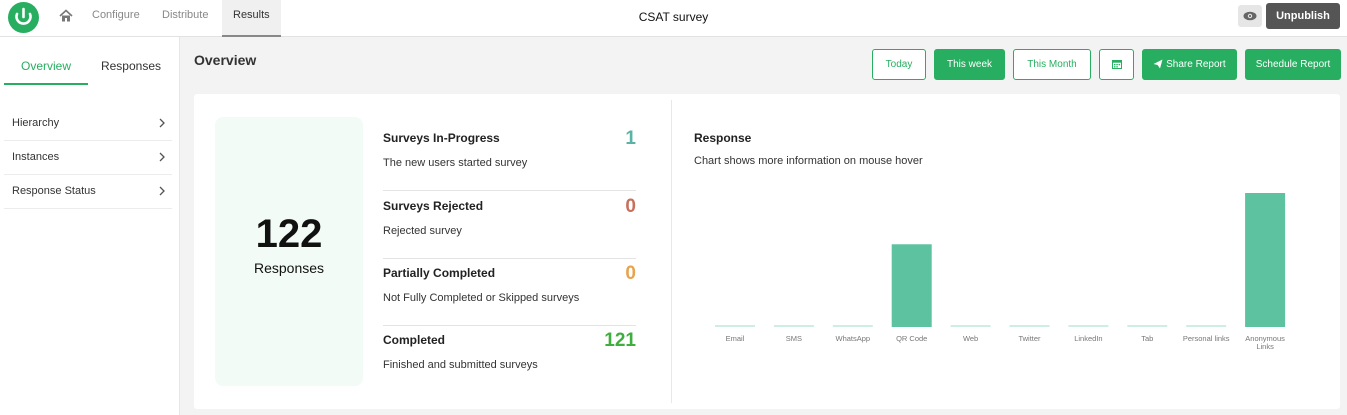 The width and height of the screenshot is (1347, 415). I want to click on share-report-button: Share Report, so click(1189, 64).